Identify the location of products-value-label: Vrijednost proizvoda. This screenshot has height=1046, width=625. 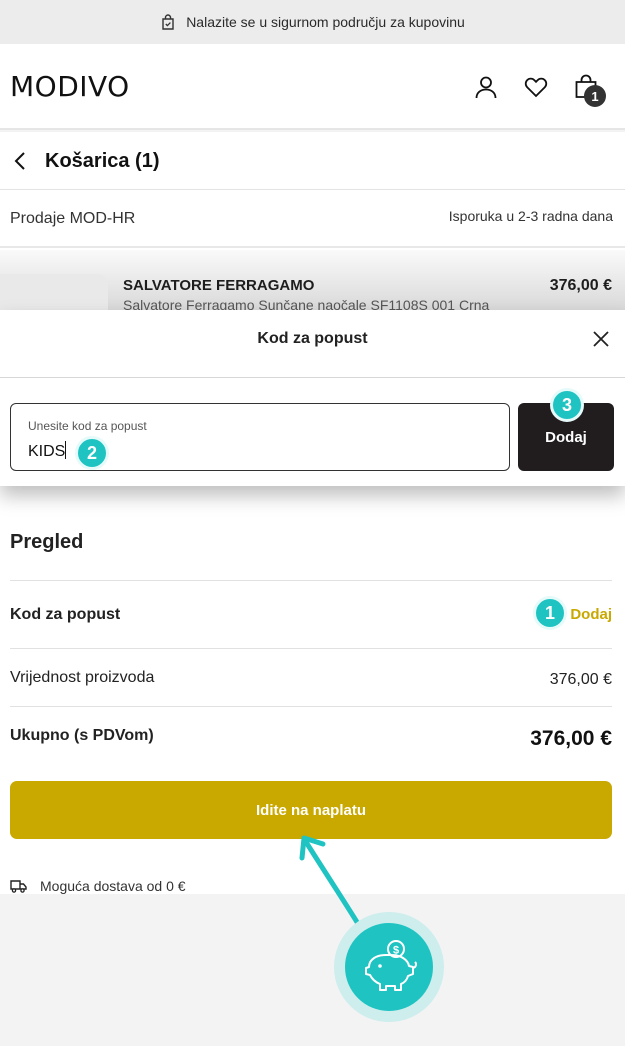
(82, 677).